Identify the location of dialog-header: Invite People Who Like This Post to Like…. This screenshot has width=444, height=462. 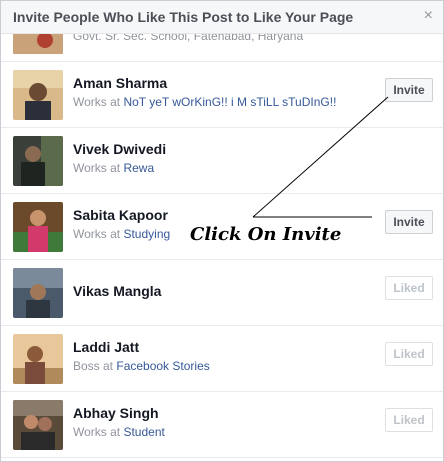
(222, 17).